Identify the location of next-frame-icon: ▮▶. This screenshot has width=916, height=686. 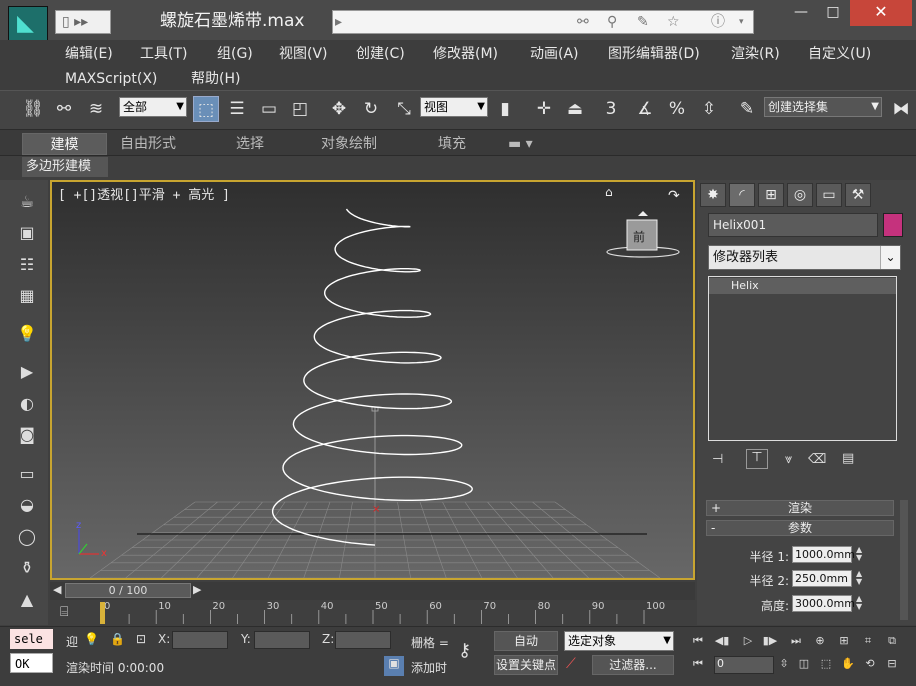
(770, 641).